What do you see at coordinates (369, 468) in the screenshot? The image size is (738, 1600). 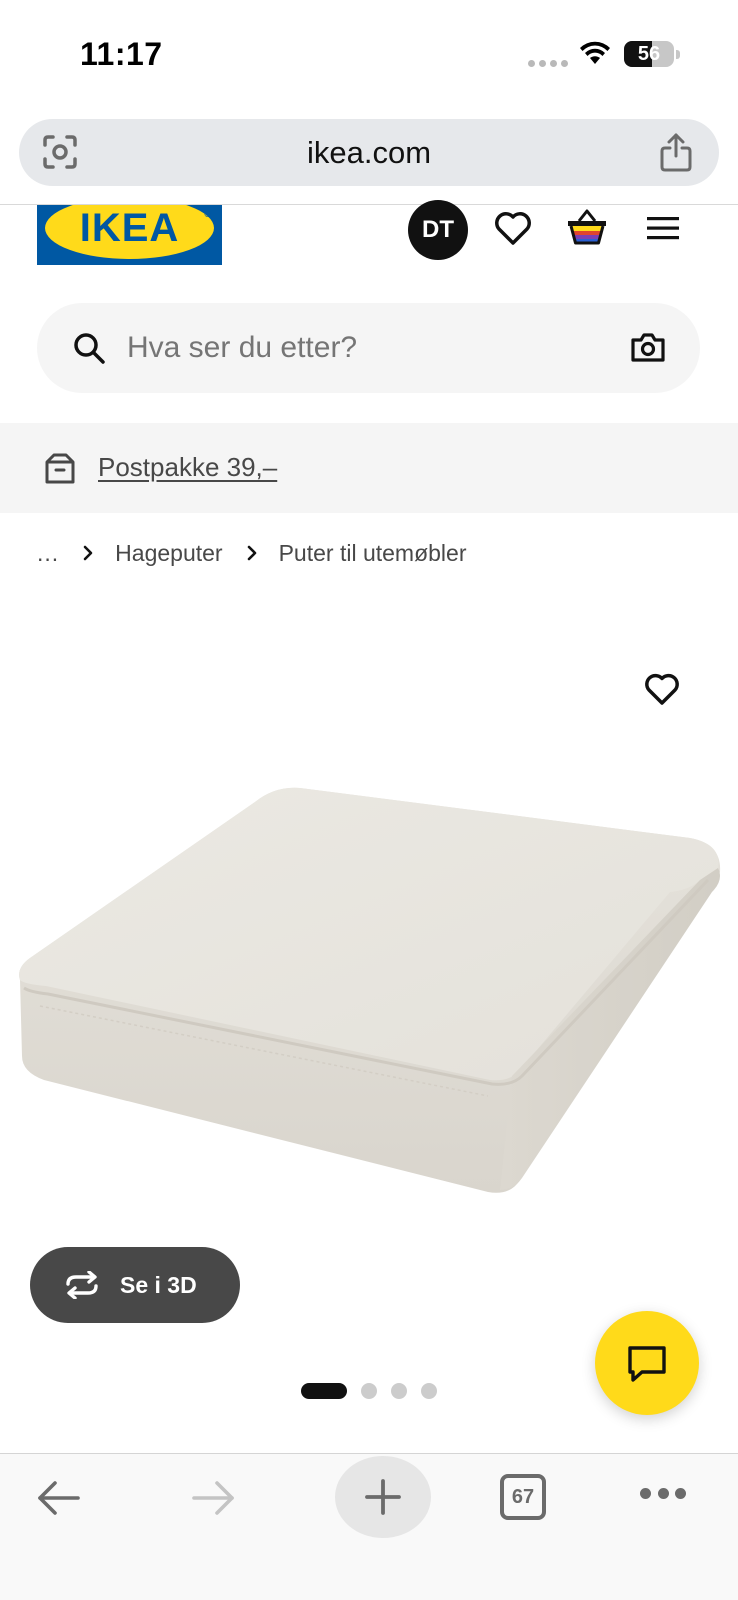 I see `delivery-promo-banner: Postpakke 39,–` at bounding box center [369, 468].